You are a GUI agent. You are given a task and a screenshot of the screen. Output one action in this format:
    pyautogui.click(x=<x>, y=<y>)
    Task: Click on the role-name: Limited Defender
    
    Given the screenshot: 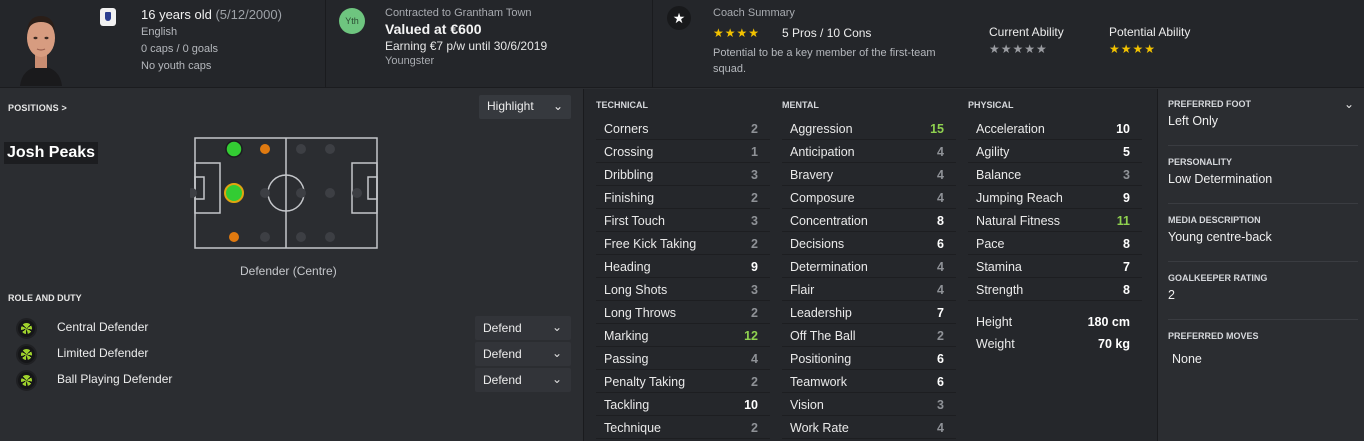 What is the action you would take?
    pyautogui.click(x=103, y=353)
    